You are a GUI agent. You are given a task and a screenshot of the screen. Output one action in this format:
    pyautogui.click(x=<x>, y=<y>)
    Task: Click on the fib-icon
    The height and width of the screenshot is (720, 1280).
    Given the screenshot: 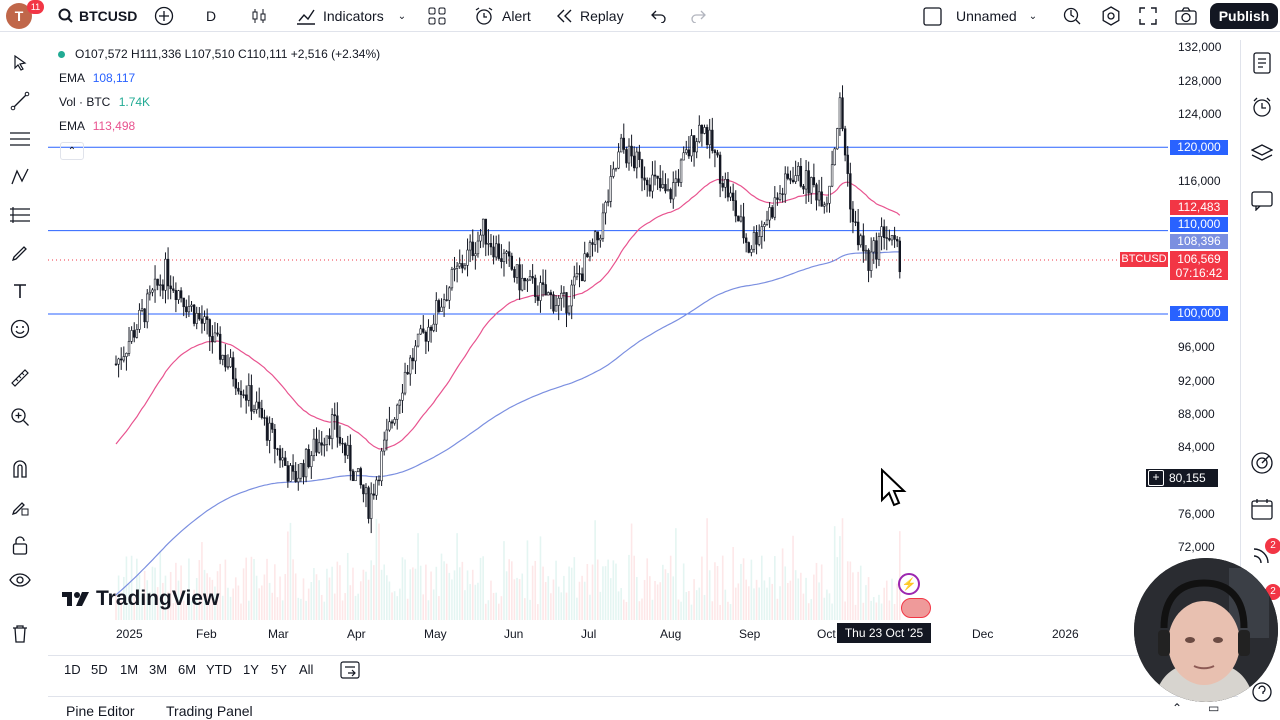 What is the action you would take?
    pyautogui.click(x=20, y=215)
    